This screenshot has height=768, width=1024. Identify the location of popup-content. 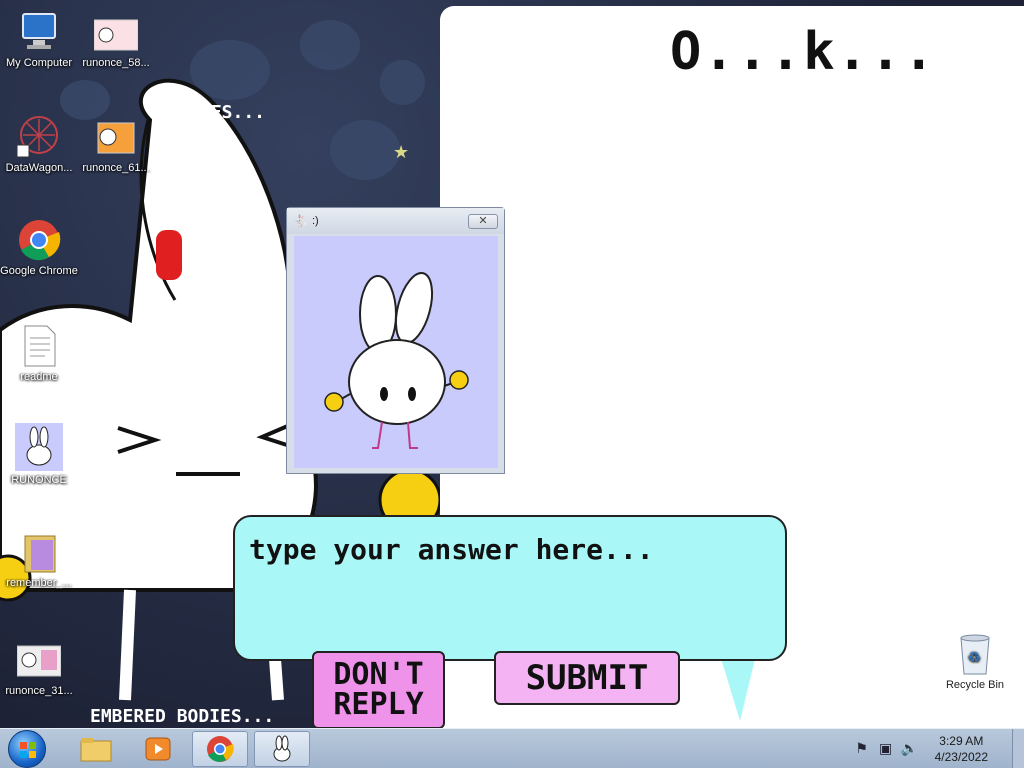
(396, 352).